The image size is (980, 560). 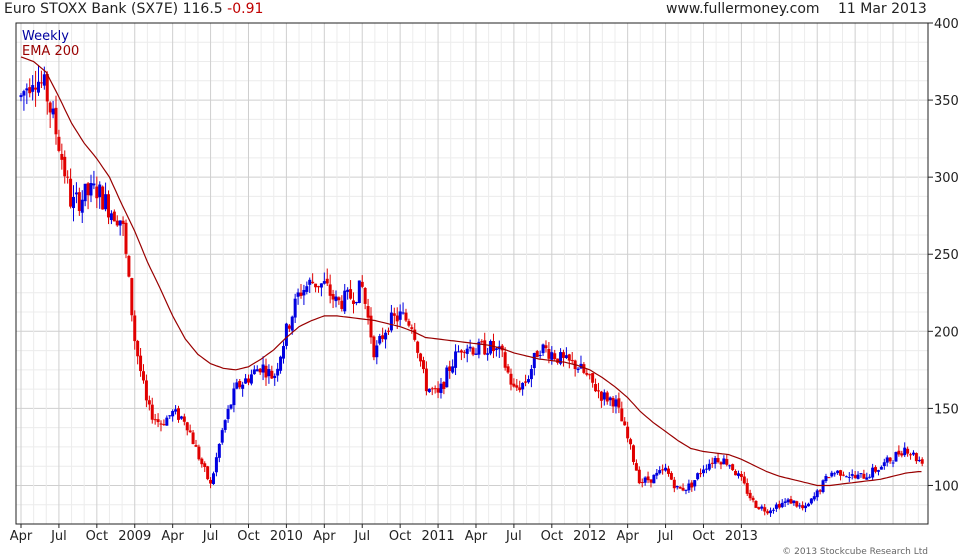 What do you see at coordinates (45, 36) in the screenshot?
I see `legend-period: Weekly` at bounding box center [45, 36].